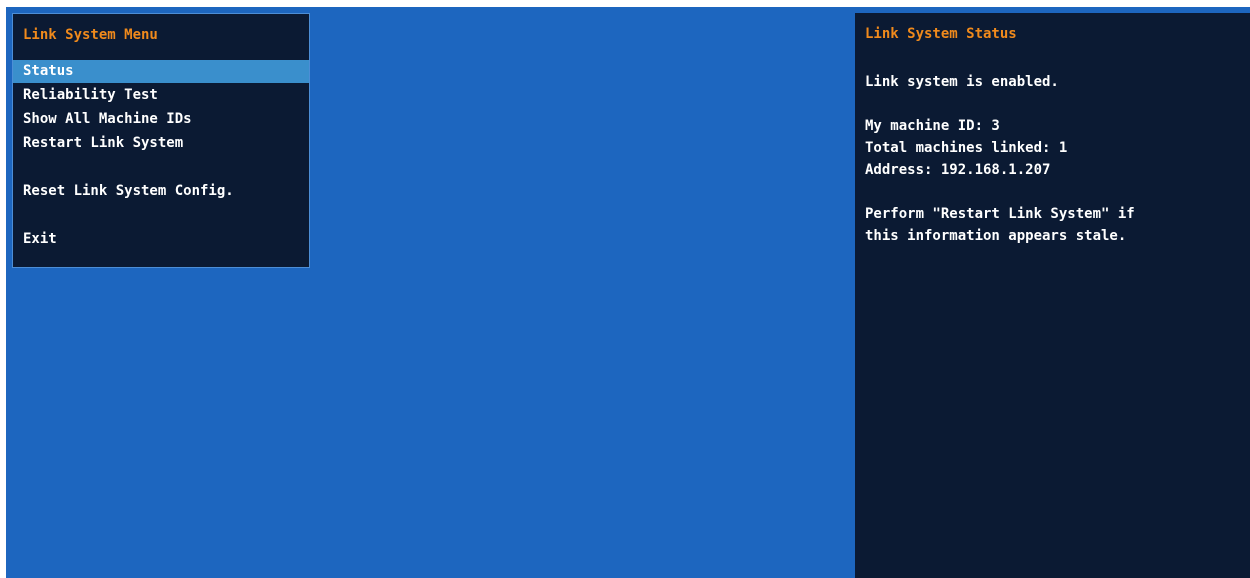 The height and width of the screenshot is (578, 1250). I want to click on menu-item-reset-link-system-config: Reset Link System Config., so click(161, 191).